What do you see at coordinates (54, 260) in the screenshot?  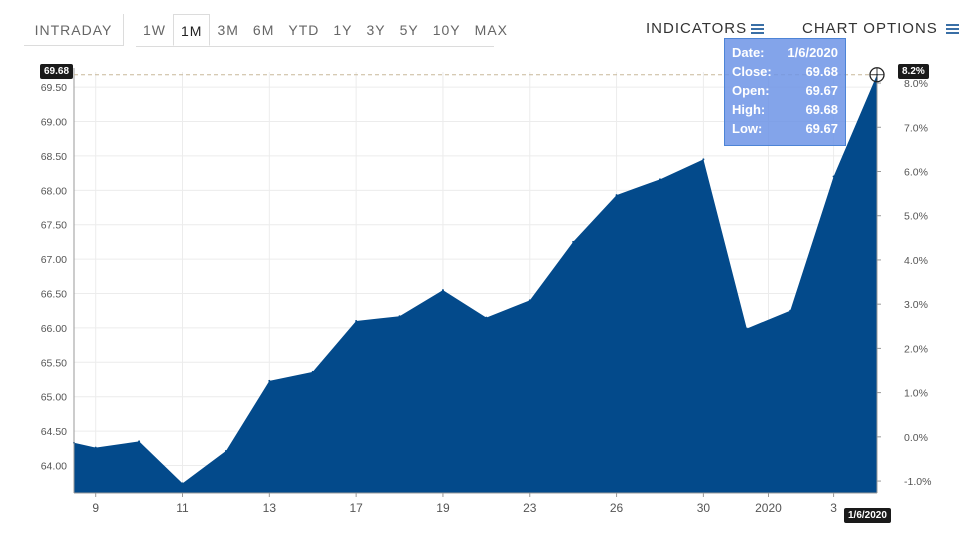 I see `y-tick-label: 67.00` at bounding box center [54, 260].